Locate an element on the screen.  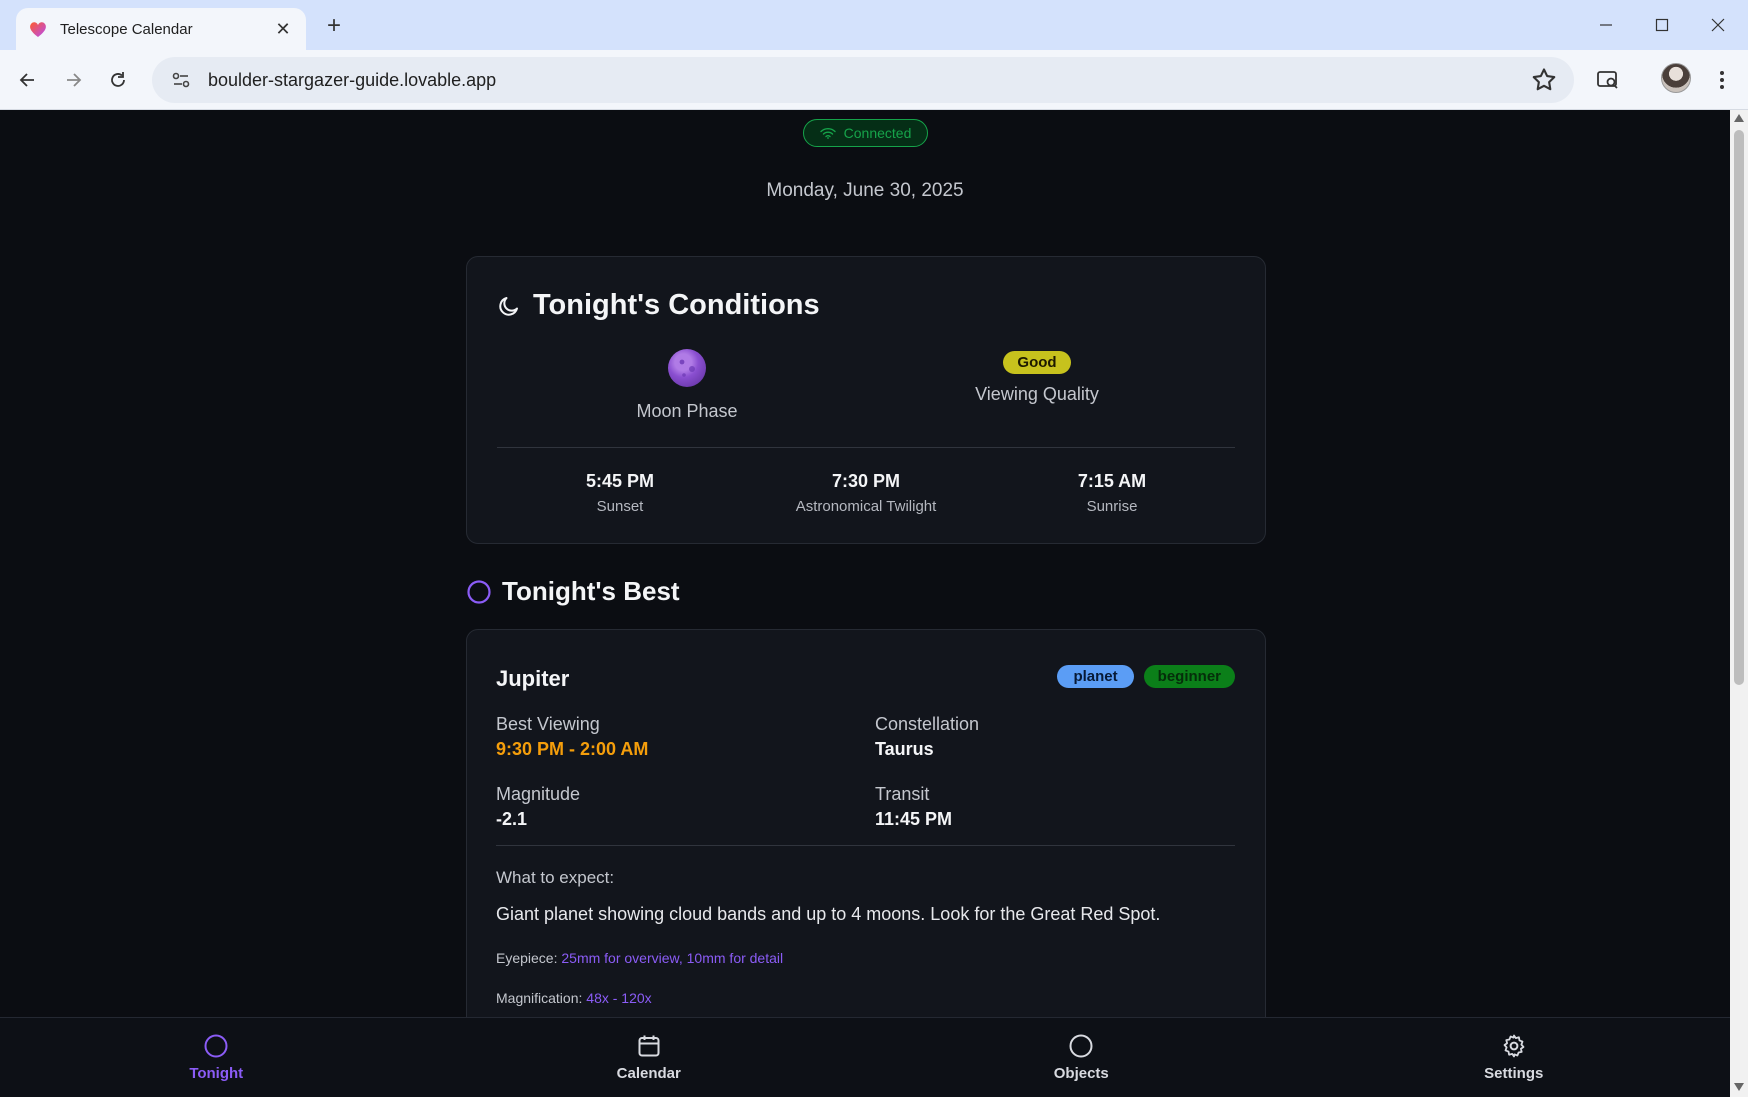
viewing-quality-block: Good Viewing Quality is located at coordinates (1037, 378).